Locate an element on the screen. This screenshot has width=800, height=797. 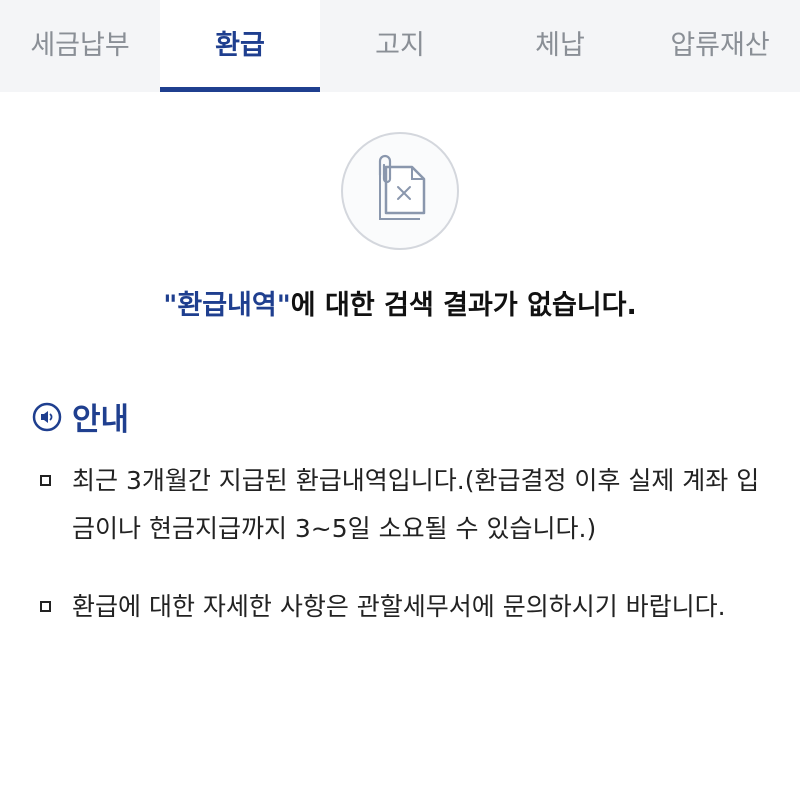
notice-item: 환급에 대한 자세한 사항은 관할세무서에 문의하시기 바랍니다. is located at coordinates (405, 607).